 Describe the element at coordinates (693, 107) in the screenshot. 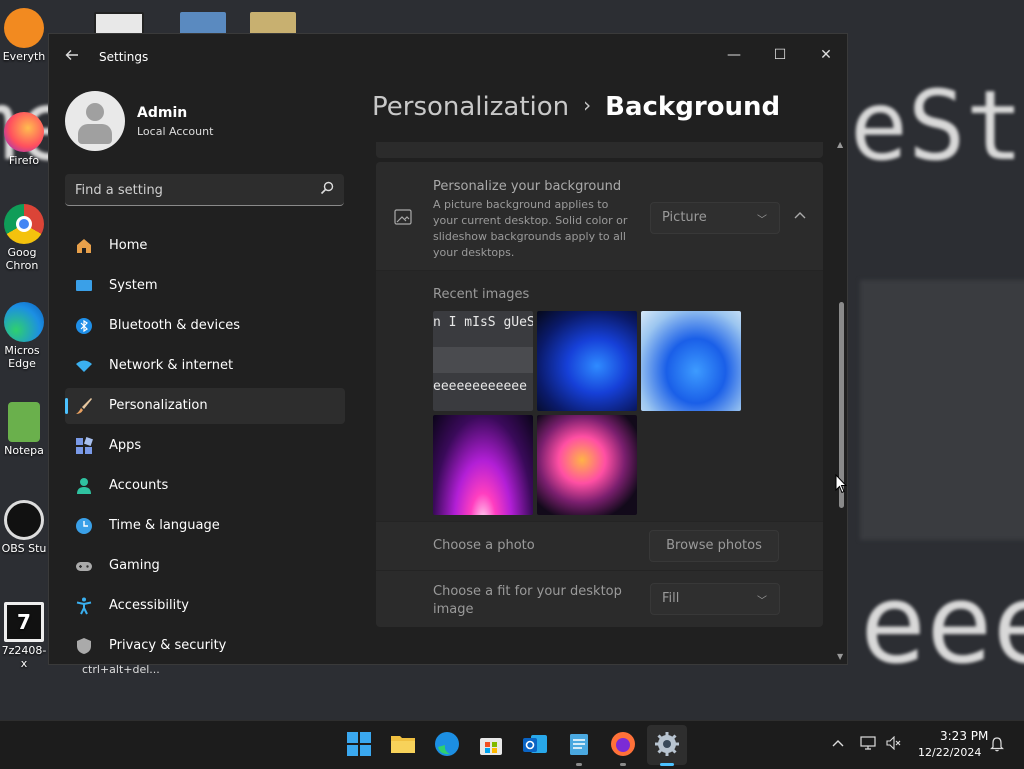

I see `page-title: Background` at that location.